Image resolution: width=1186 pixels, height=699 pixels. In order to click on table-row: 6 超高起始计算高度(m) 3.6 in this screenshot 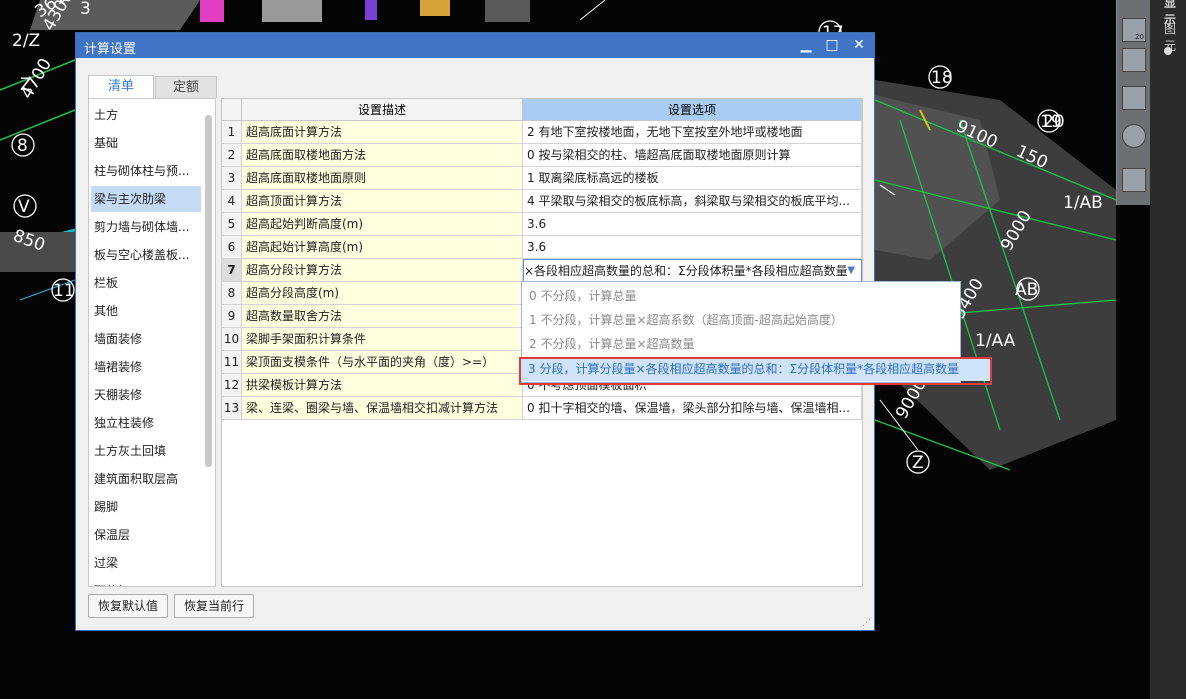, I will do `click(542, 247)`.